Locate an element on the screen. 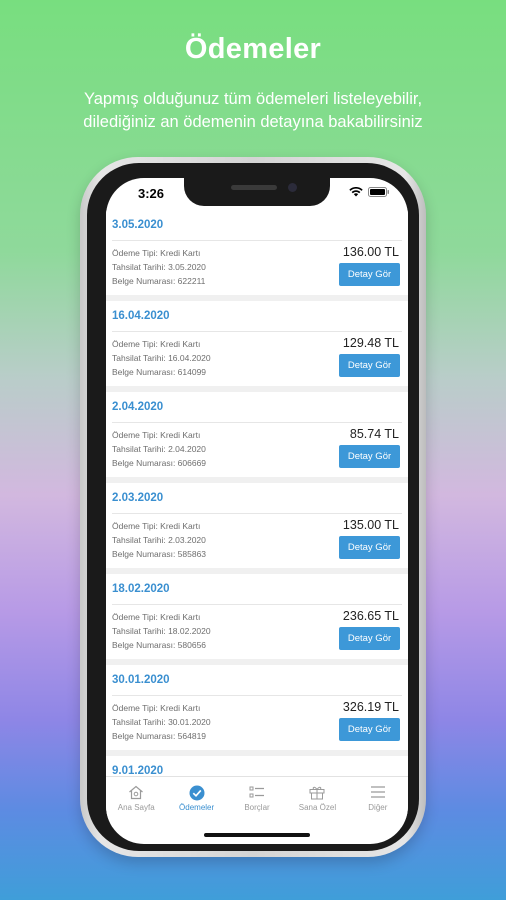 The image size is (506, 900). payment-date: 16.04.2020 is located at coordinates (141, 316).